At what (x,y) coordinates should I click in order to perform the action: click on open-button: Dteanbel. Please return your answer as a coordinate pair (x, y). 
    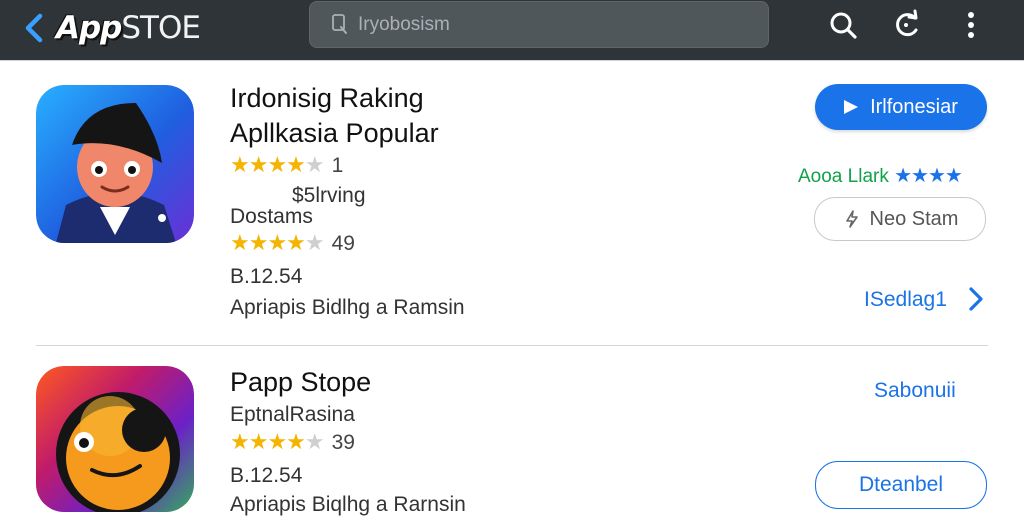
    Looking at the image, I should click on (901, 485).